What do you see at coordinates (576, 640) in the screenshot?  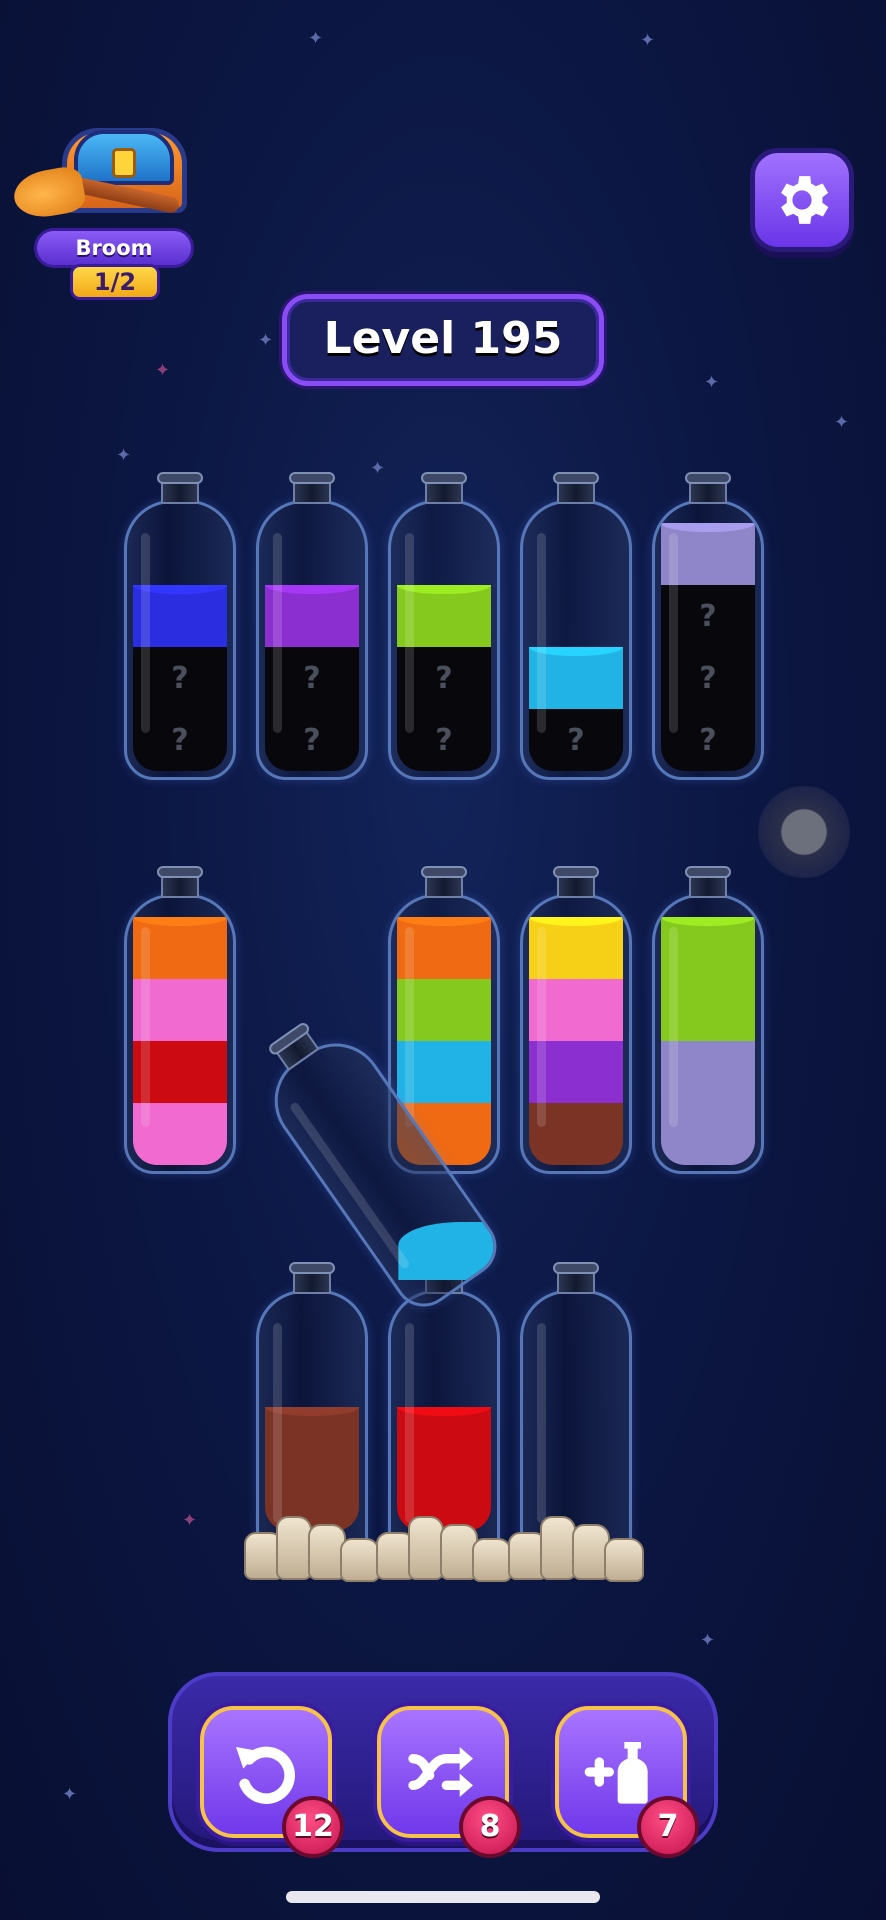 I see `bottle-glass: ?` at bounding box center [576, 640].